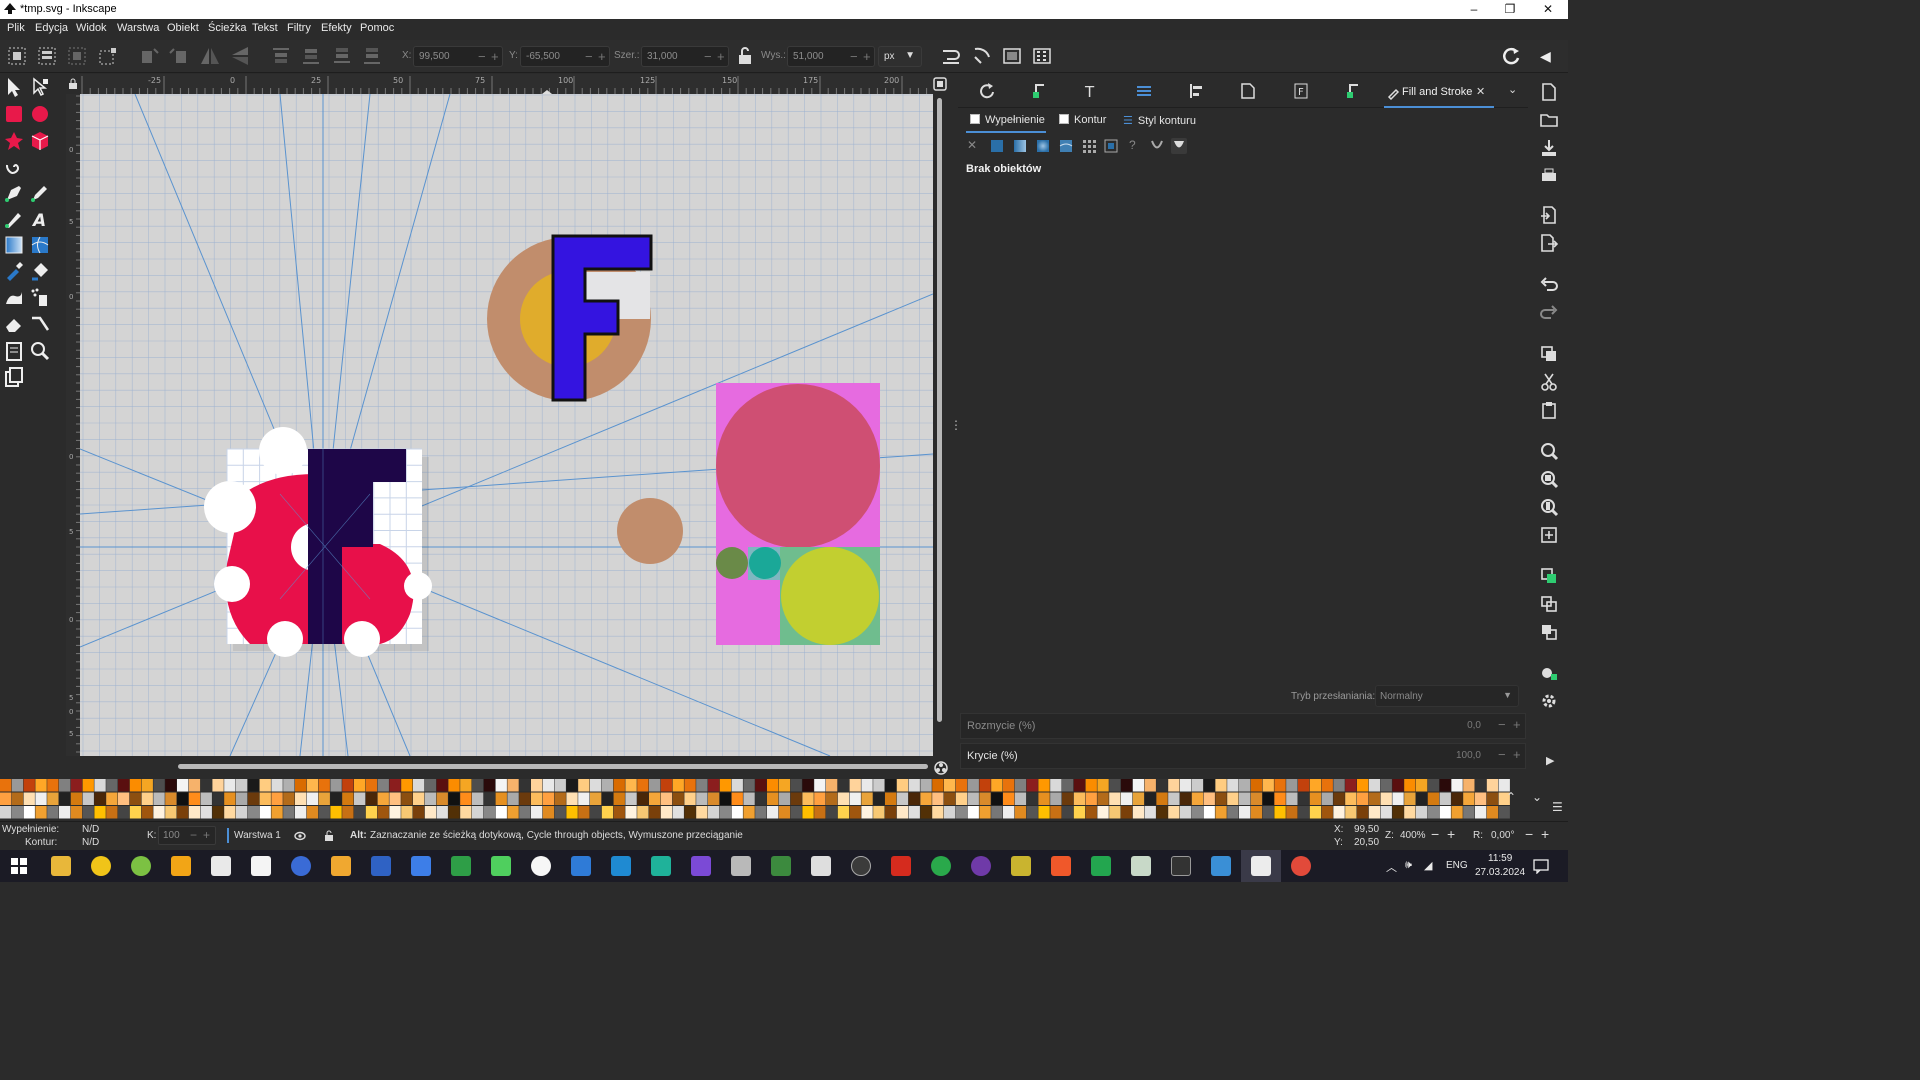 The image size is (1920, 1080). I want to click on fonts-tab-icon: F, so click(1301, 91).